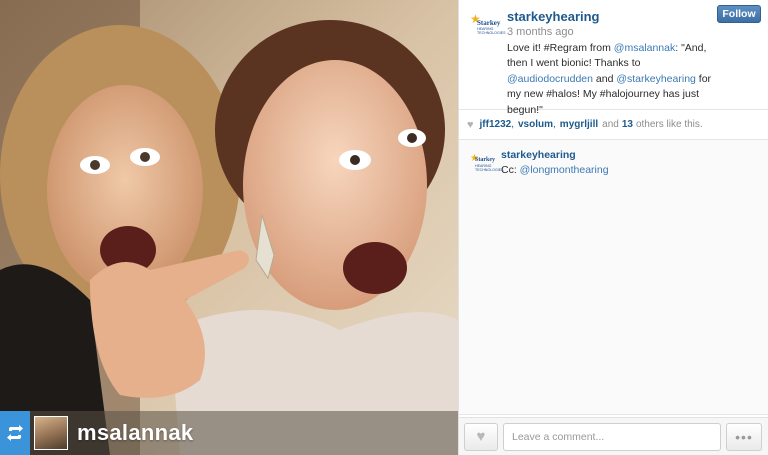 The image size is (768, 455). I want to click on retweet-arrows-icon, so click(15, 433).